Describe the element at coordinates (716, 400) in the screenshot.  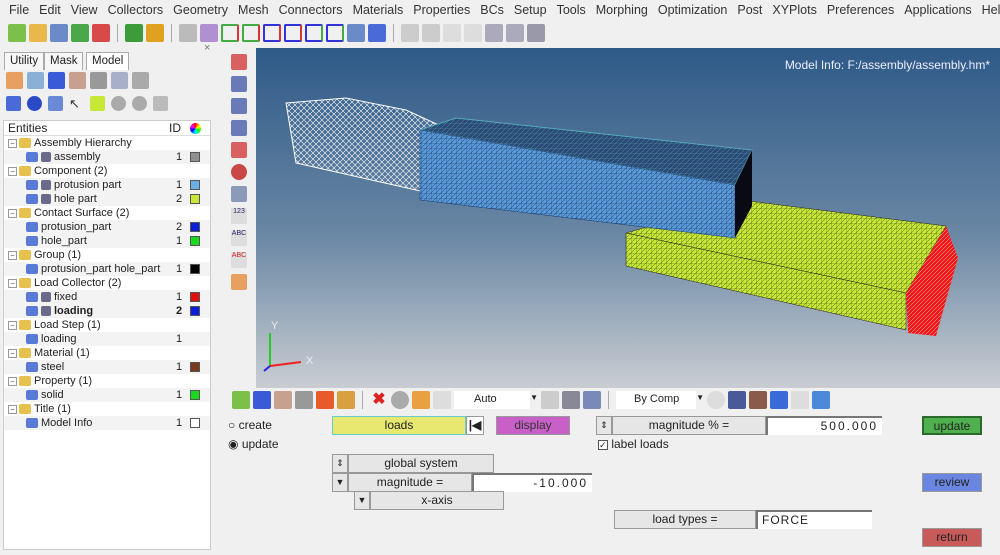
I see `mesh-wire-icon` at that location.